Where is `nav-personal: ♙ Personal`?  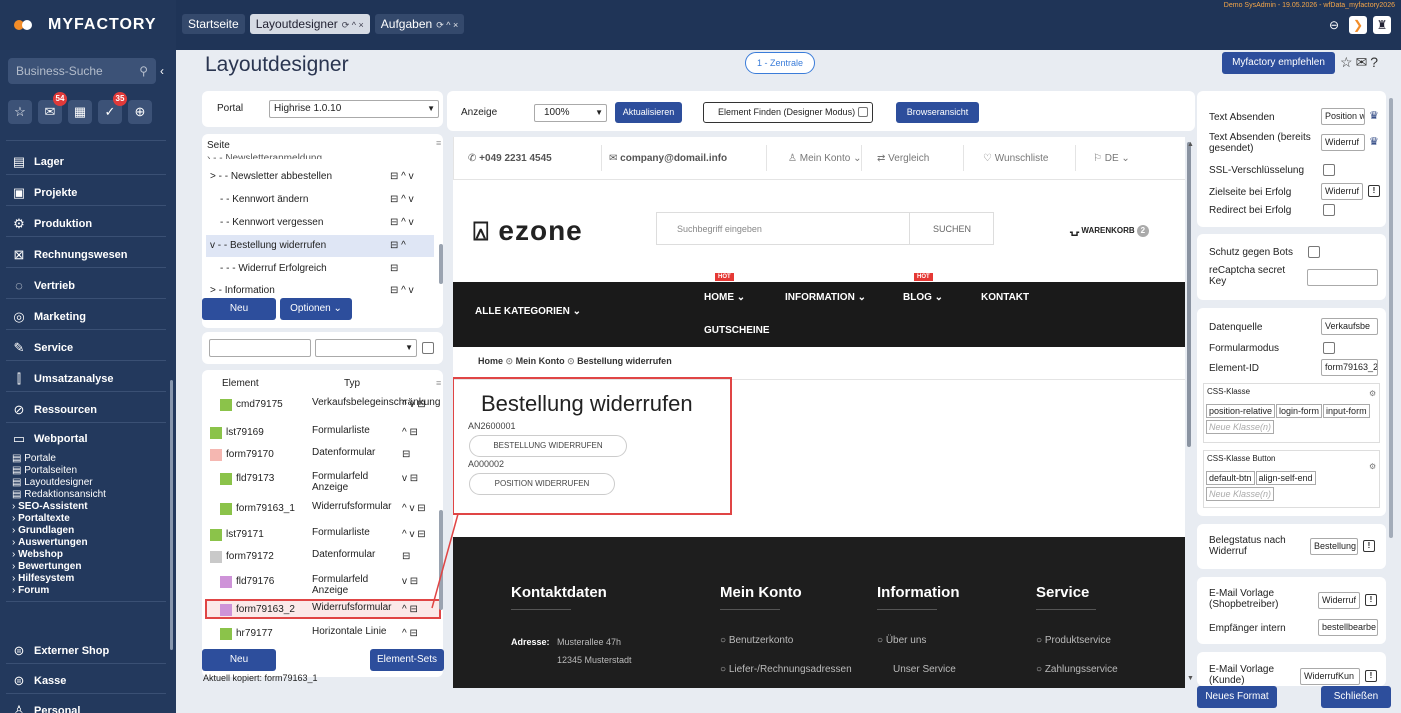 nav-personal: ♙ Personal is located at coordinates (46, 708).